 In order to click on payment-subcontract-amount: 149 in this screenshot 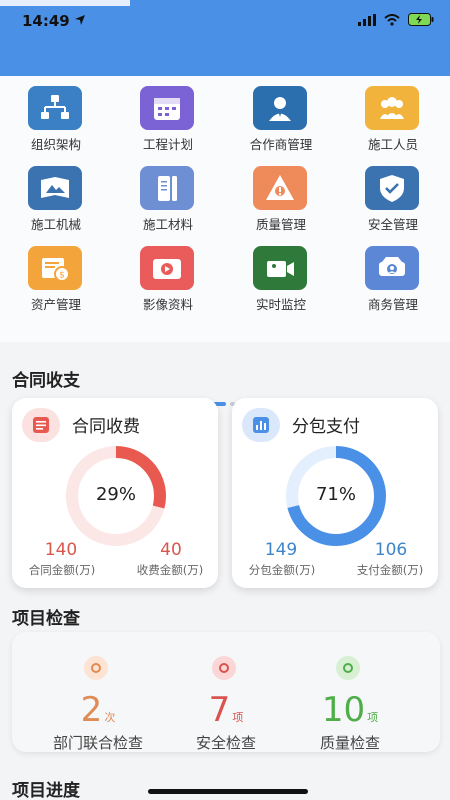, I will do `click(281, 550)`.